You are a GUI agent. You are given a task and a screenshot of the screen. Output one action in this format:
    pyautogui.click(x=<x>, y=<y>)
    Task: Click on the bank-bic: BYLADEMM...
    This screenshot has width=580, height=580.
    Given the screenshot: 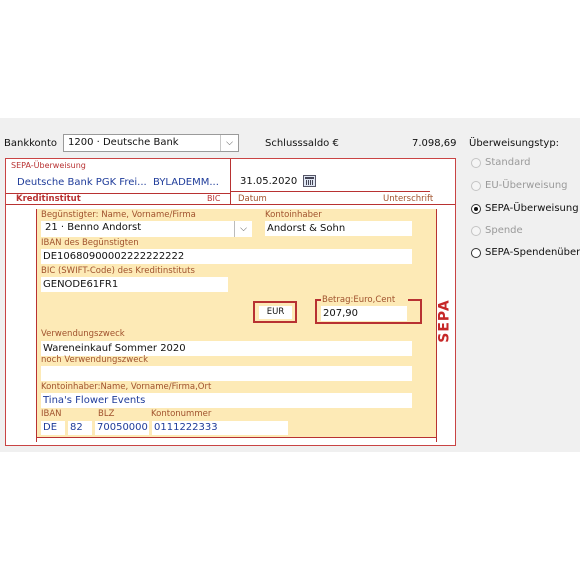 What is the action you would take?
    pyautogui.click(x=186, y=182)
    